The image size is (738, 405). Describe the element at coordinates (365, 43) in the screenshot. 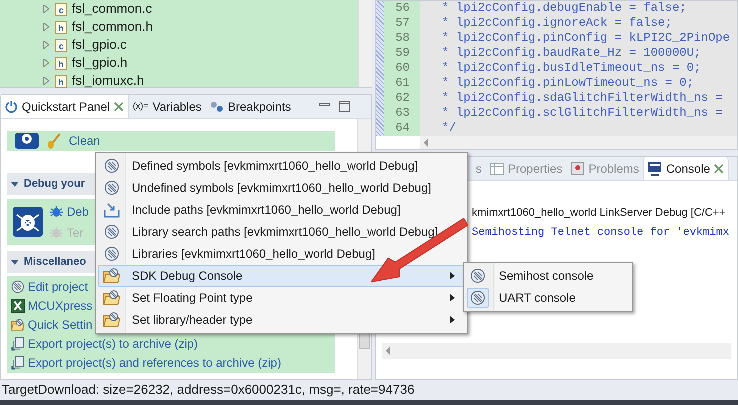

I see `scrollbar` at that location.